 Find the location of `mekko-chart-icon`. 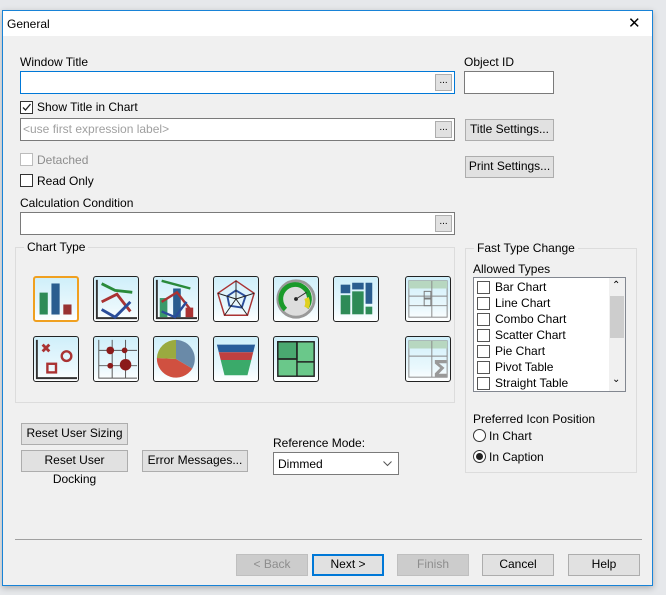

mekko-chart-icon is located at coordinates (356, 299).